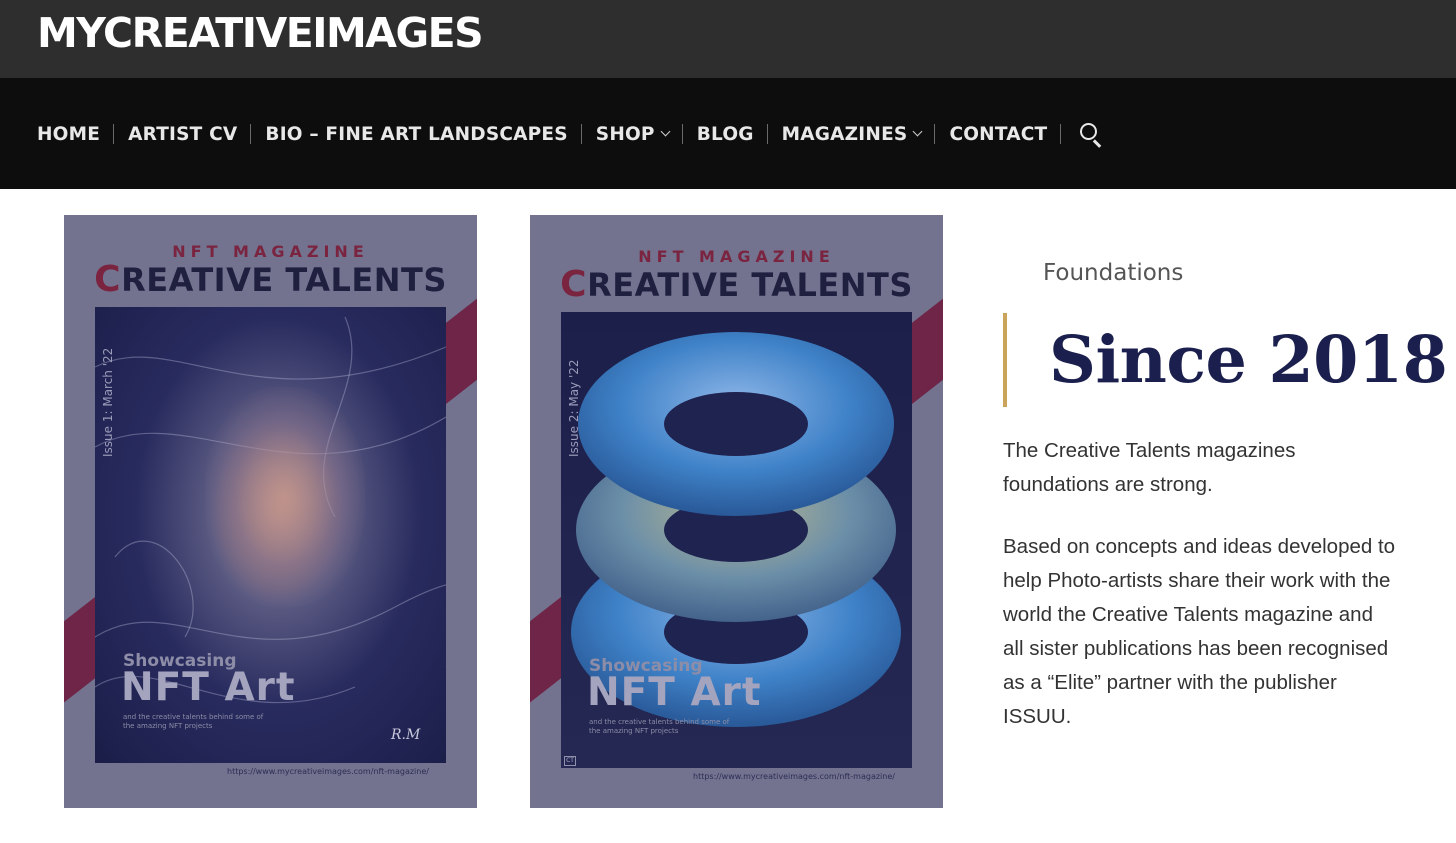 The image size is (1456, 843). What do you see at coordinates (844, 134) in the screenshot?
I see `nav-item-label: MAGAZINES` at bounding box center [844, 134].